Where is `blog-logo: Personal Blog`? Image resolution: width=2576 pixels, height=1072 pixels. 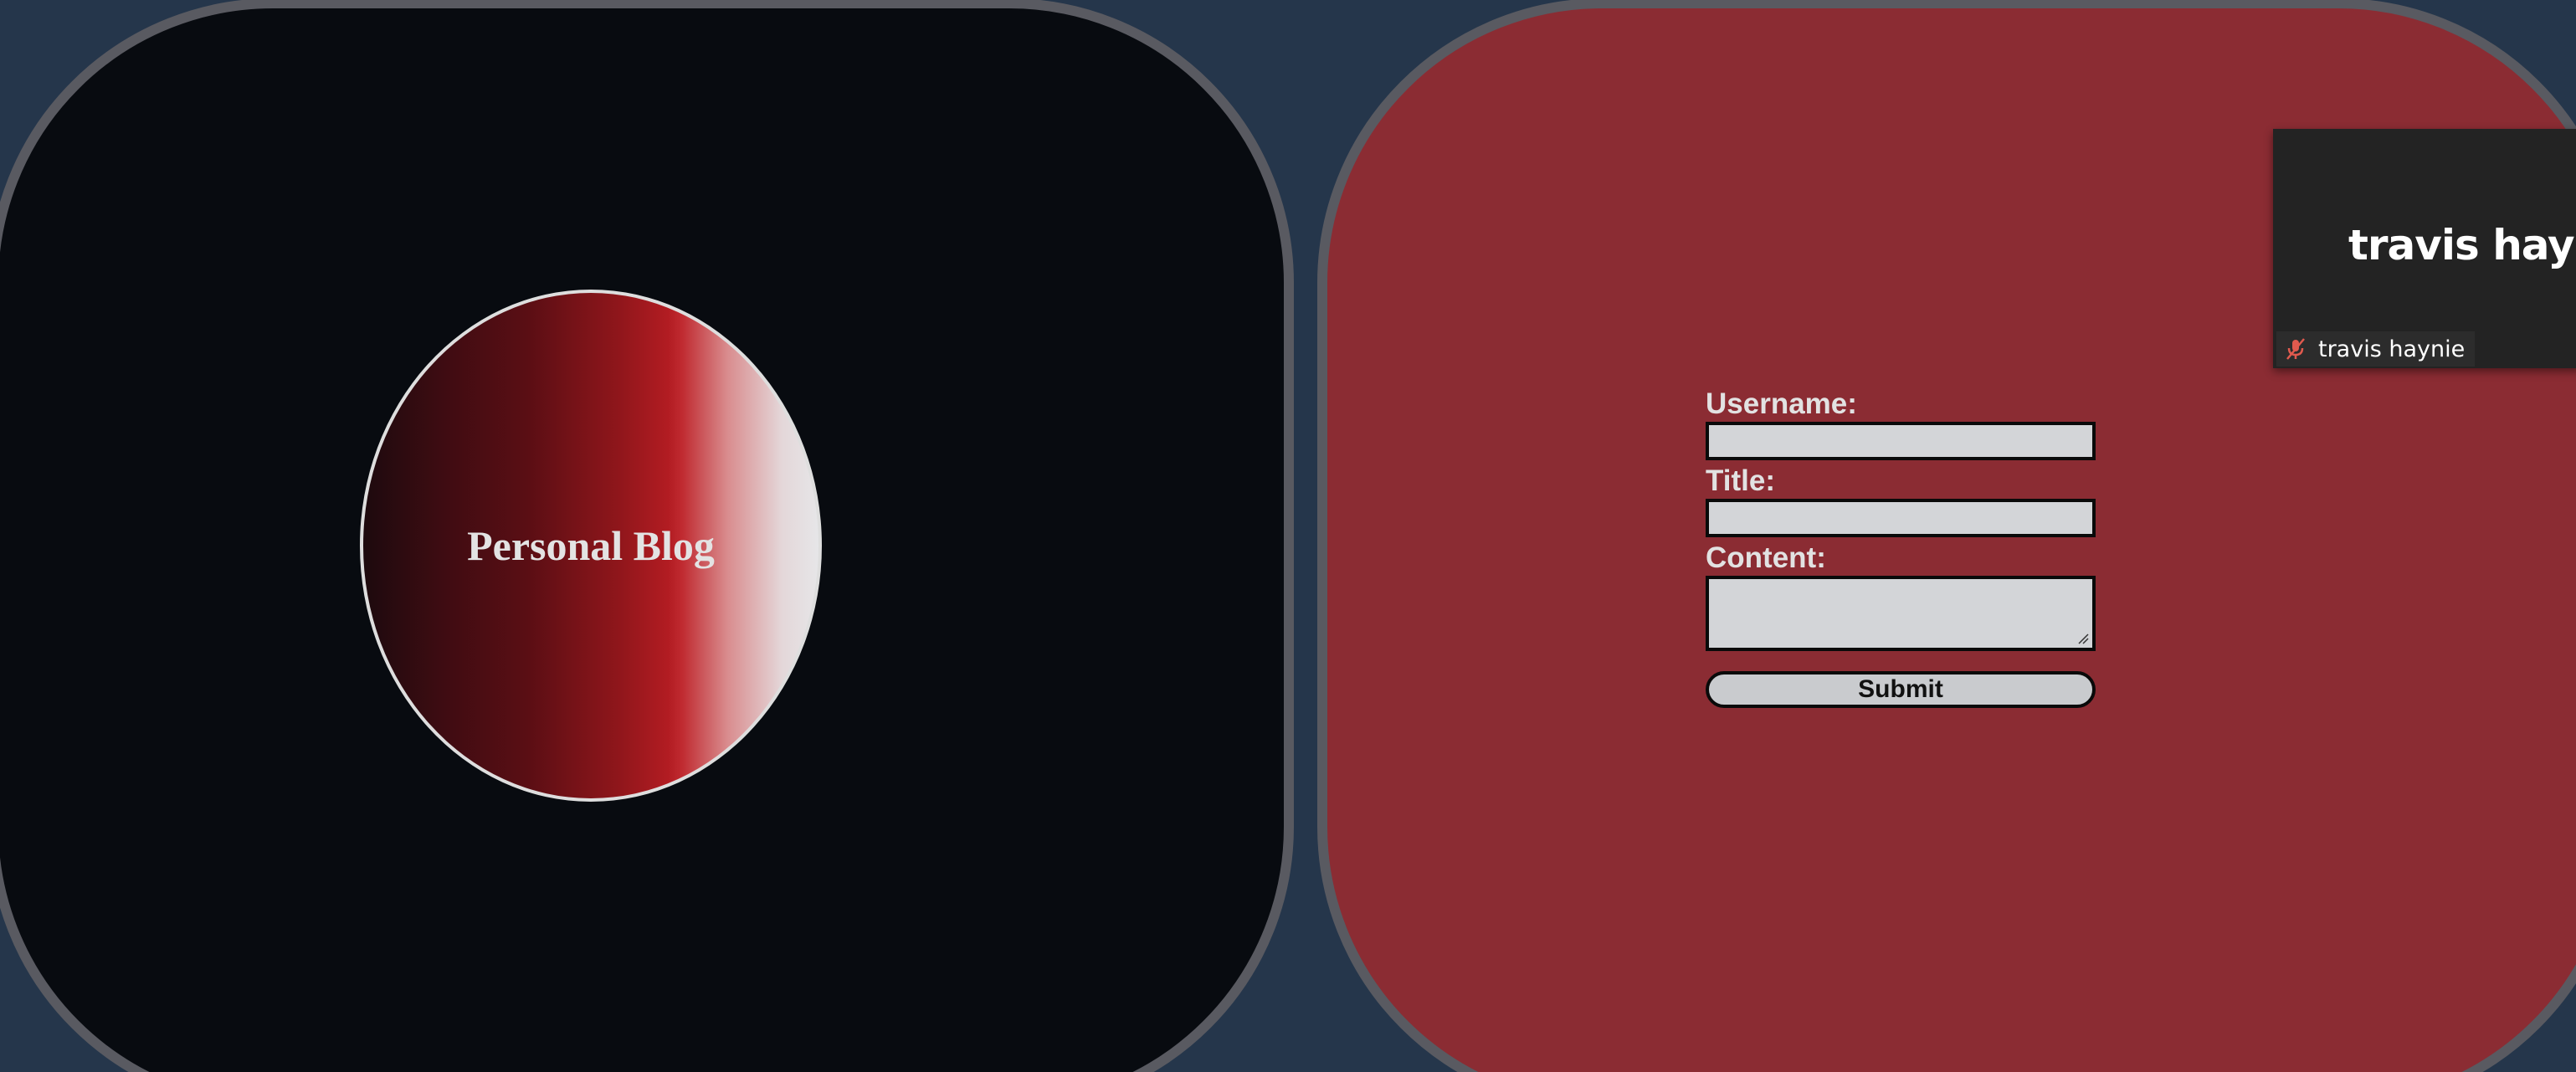 blog-logo: Personal Blog is located at coordinates (591, 546).